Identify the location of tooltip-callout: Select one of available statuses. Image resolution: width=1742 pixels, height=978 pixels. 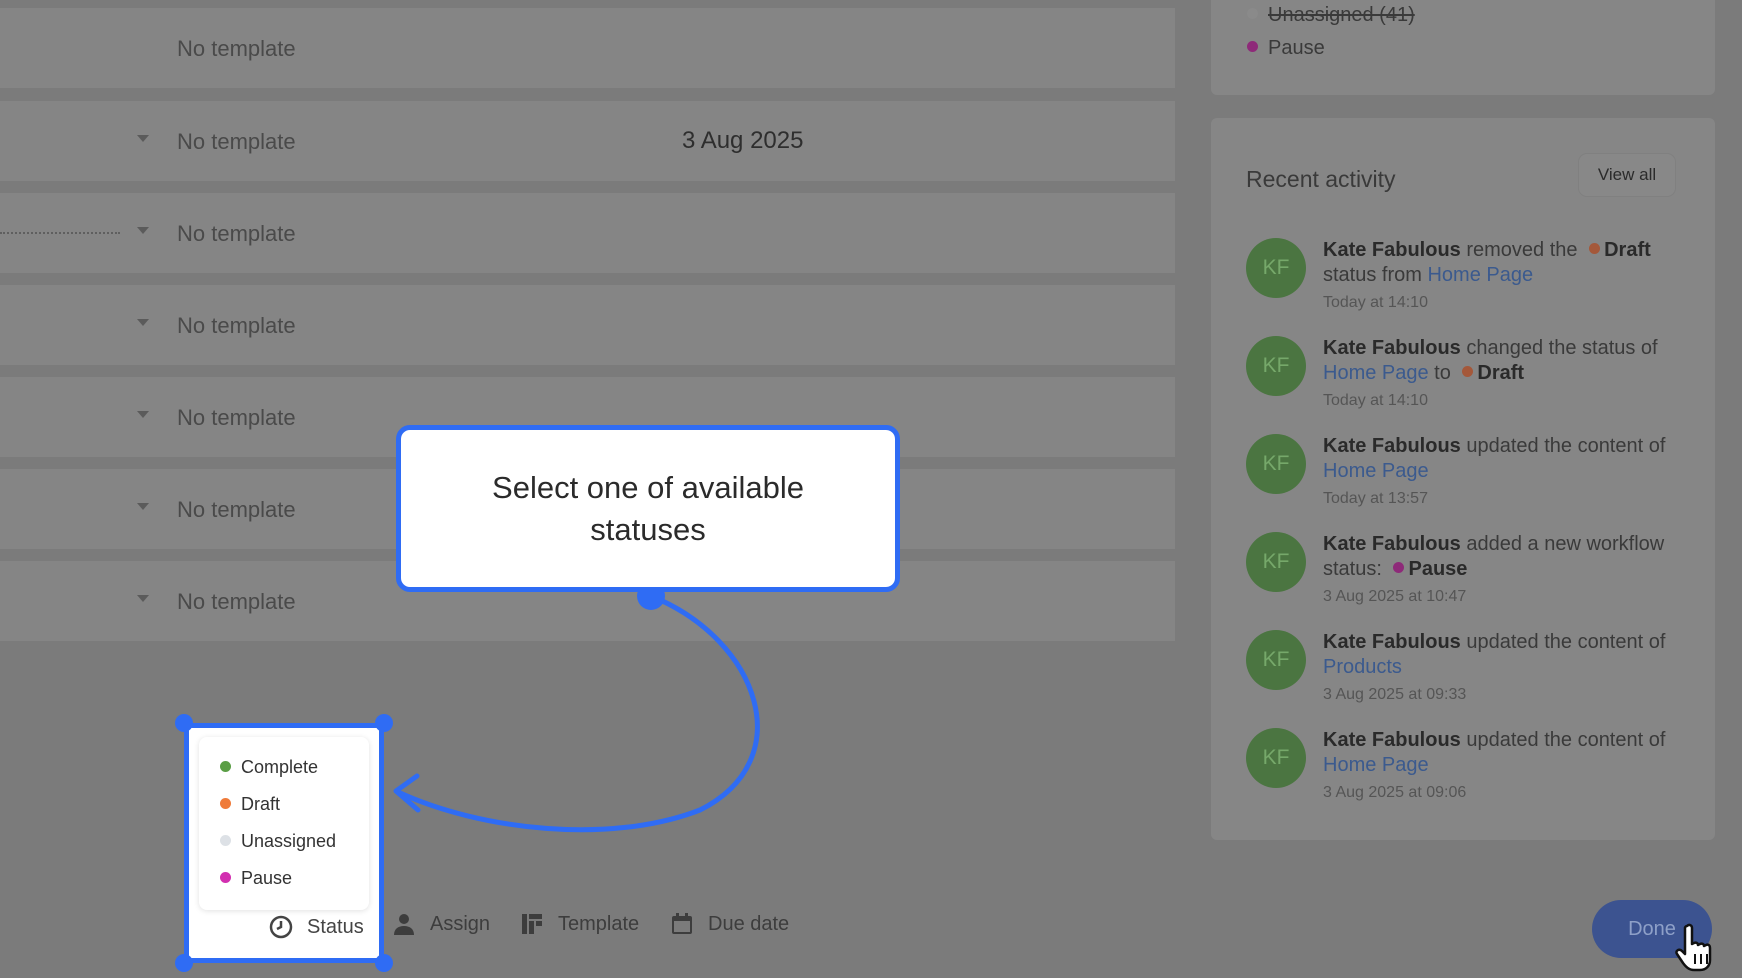
(648, 508).